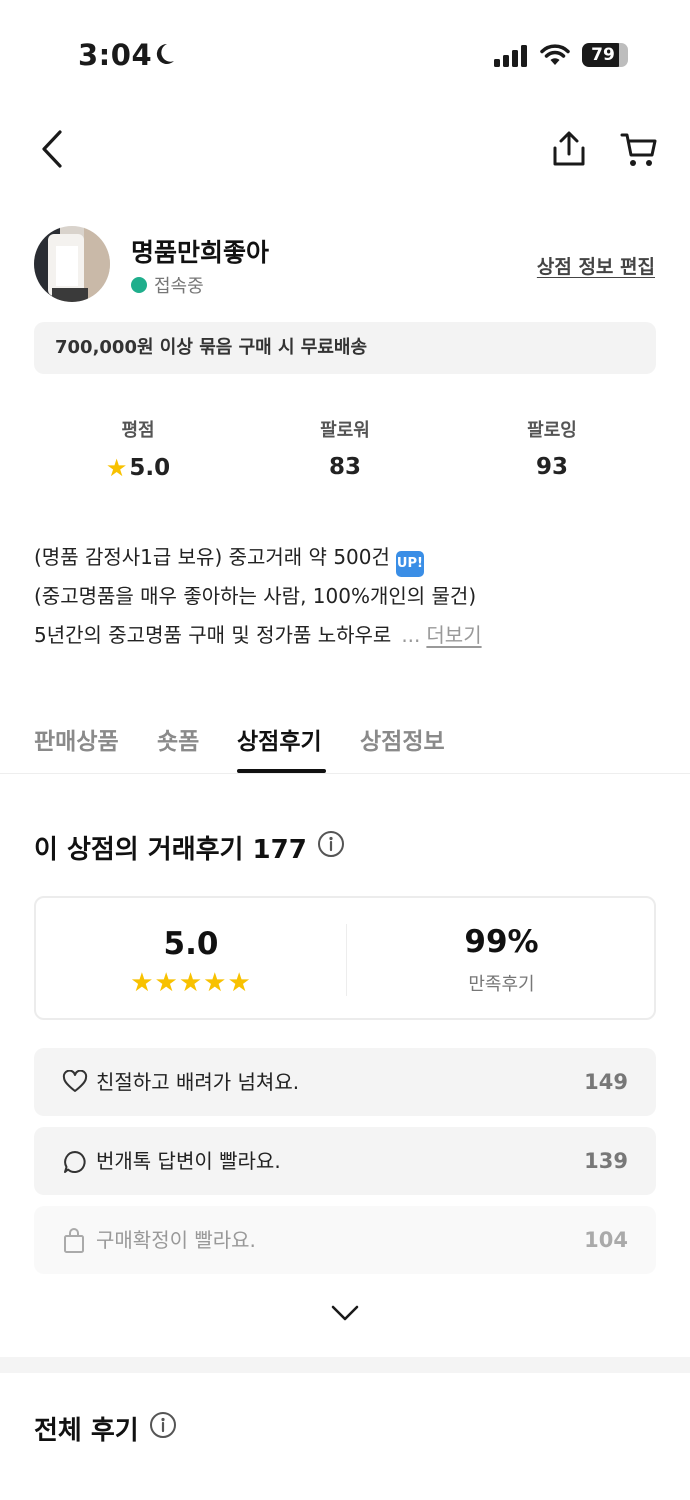 The height and width of the screenshot is (1500, 690). I want to click on review-keyword-text: 번개톡 답변이 빨라요., so click(188, 1161).